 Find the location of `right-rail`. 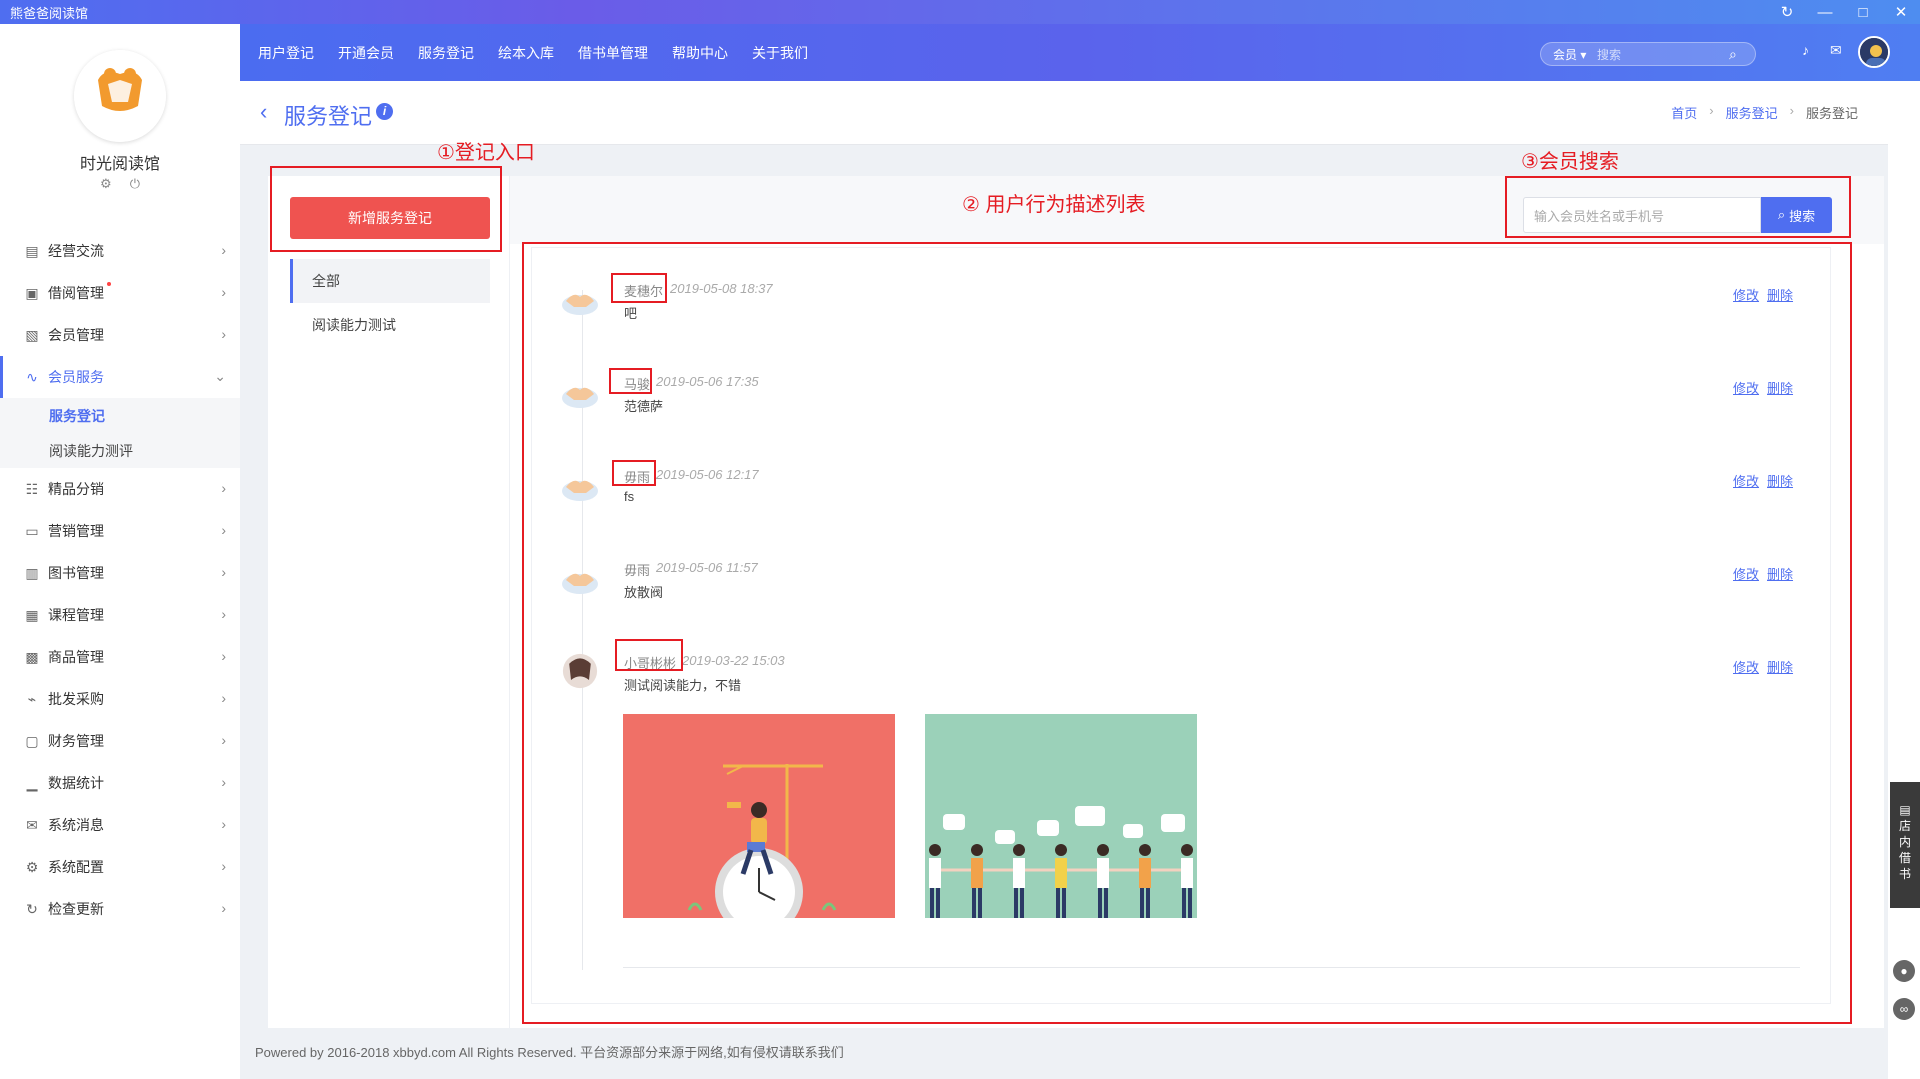

right-rail is located at coordinates (1904, 580).